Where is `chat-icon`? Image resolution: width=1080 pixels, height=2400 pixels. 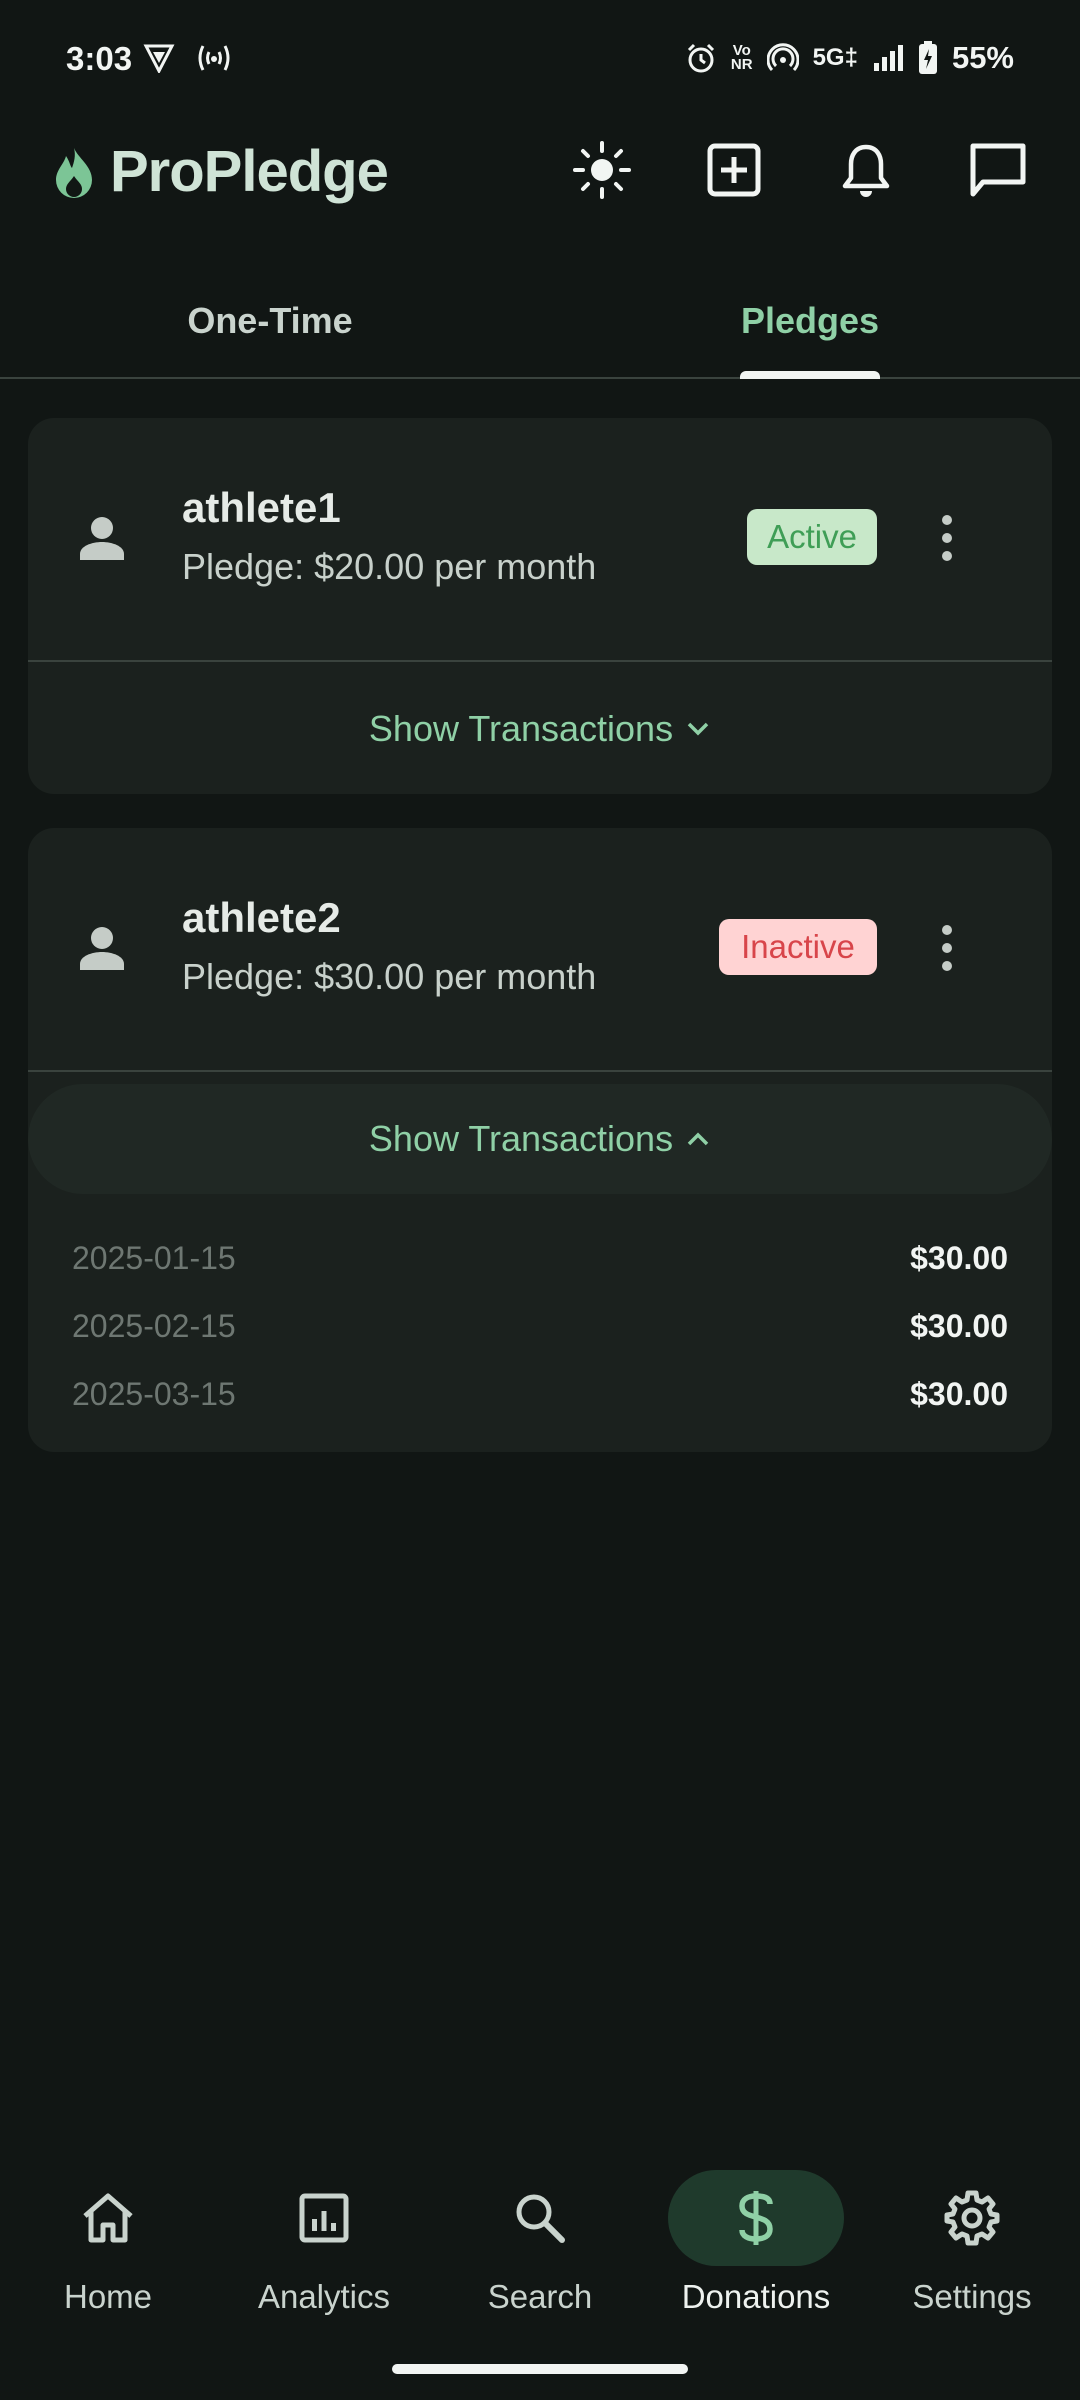
chat-icon is located at coordinates (998, 170).